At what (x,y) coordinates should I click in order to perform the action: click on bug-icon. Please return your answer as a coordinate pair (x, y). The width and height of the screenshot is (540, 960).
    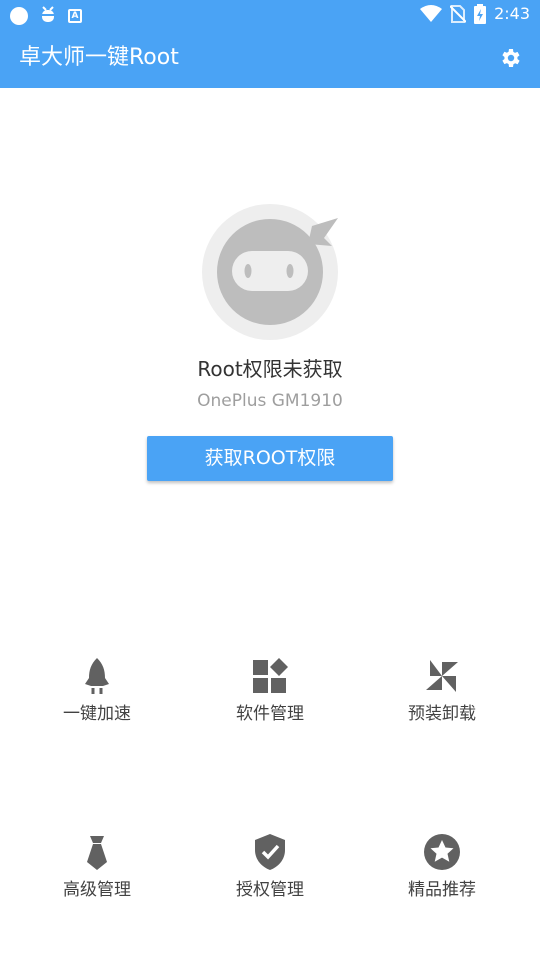
    Looking at the image, I should click on (48, 16).